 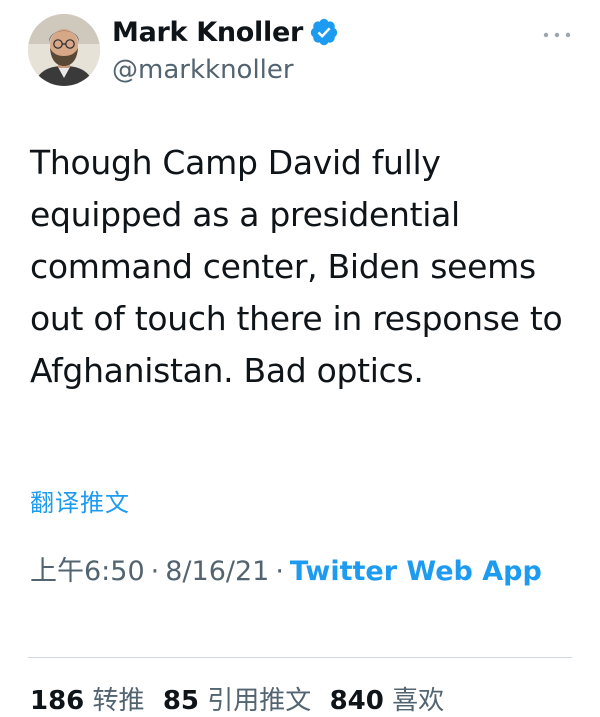 I want to click on author-avatar, so click(x=64, y=50).